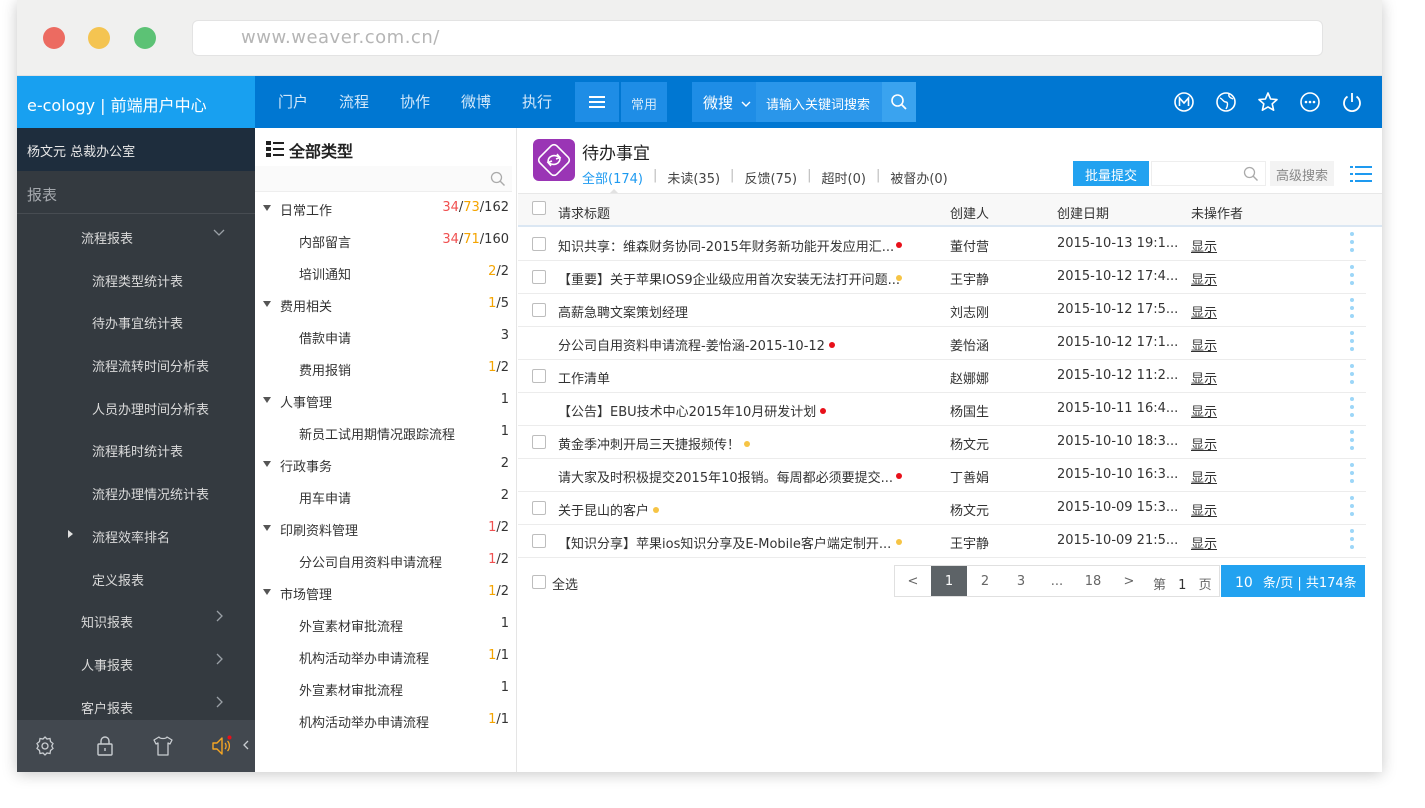 This screenshot has height=808, width=1425. What do you see at coordinates (385, 208) in the screenshot?
I see `tree-group: 日常工作 34/73/162` at bounding box center [385, 208].